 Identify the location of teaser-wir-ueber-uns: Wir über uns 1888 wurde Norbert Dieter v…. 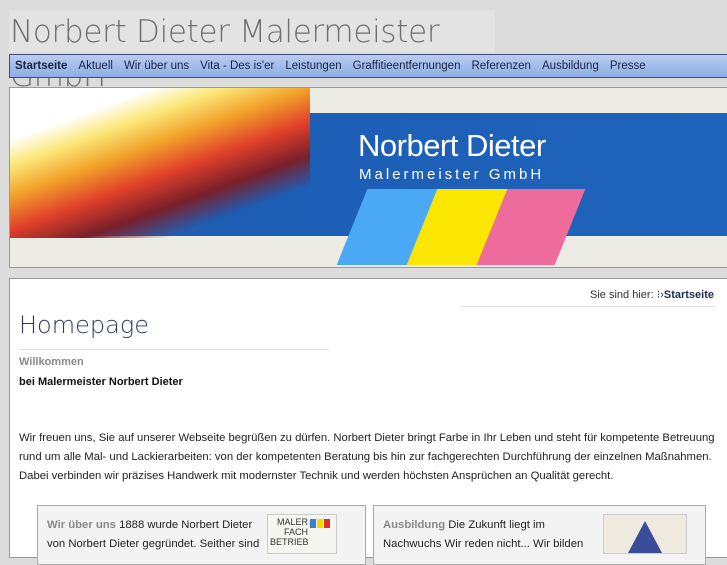
(201, 535).